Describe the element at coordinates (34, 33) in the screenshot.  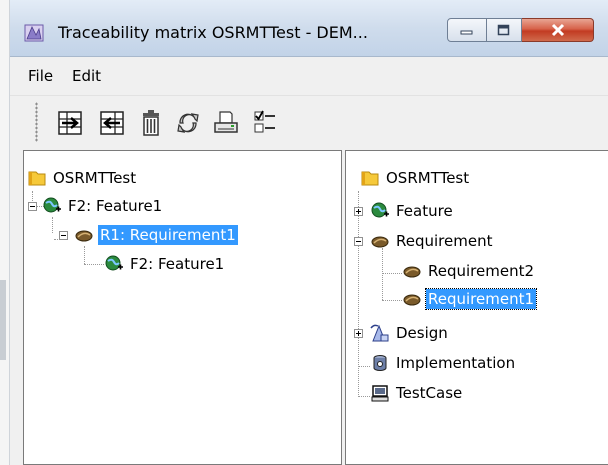
I see `app-icon` at that location.